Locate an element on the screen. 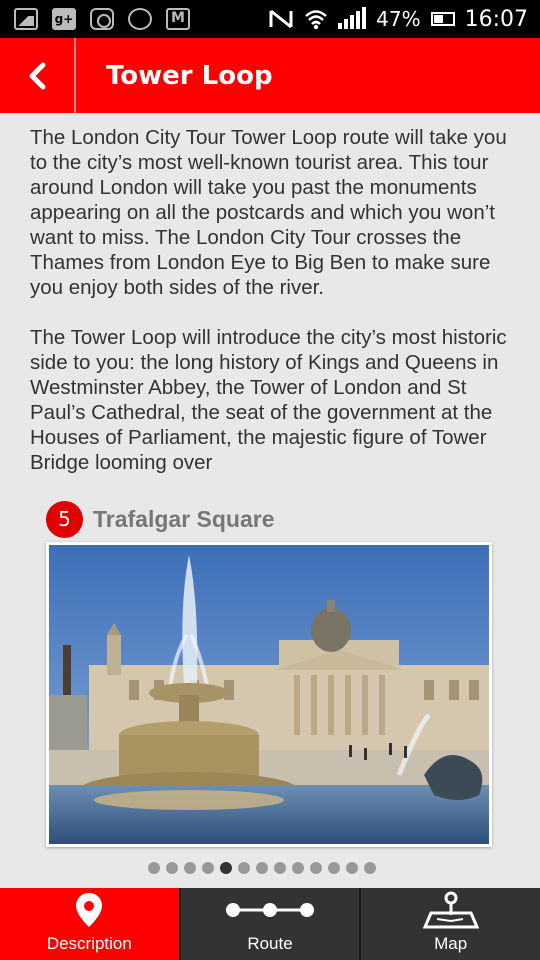 The height and width of the screenshot is (960, 540). nav-description: Description is located at coordinates (89, 924).